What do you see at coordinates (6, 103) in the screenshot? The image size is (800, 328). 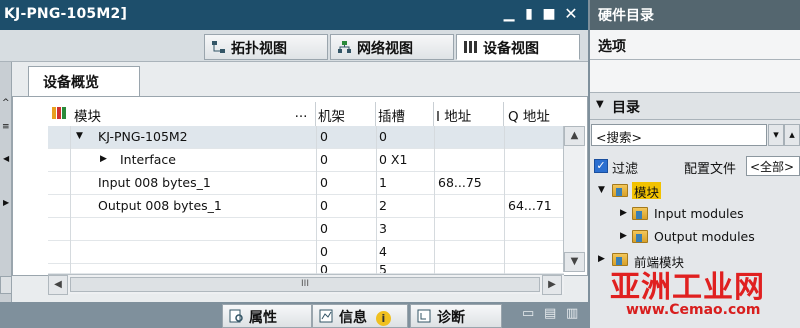 I see `arrow-up-icon: ^` at bounding box center [6, 103].